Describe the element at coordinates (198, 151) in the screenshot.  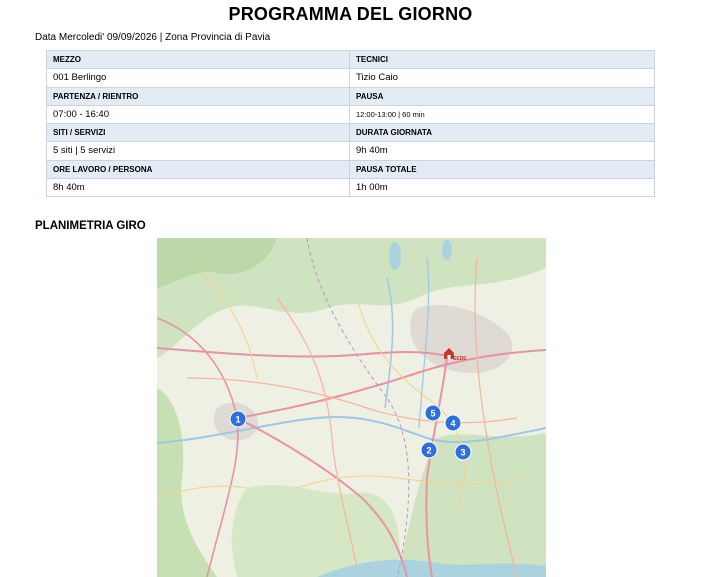
I see `siti-servizi-value: 5 siti | 5 servizi` at that location.